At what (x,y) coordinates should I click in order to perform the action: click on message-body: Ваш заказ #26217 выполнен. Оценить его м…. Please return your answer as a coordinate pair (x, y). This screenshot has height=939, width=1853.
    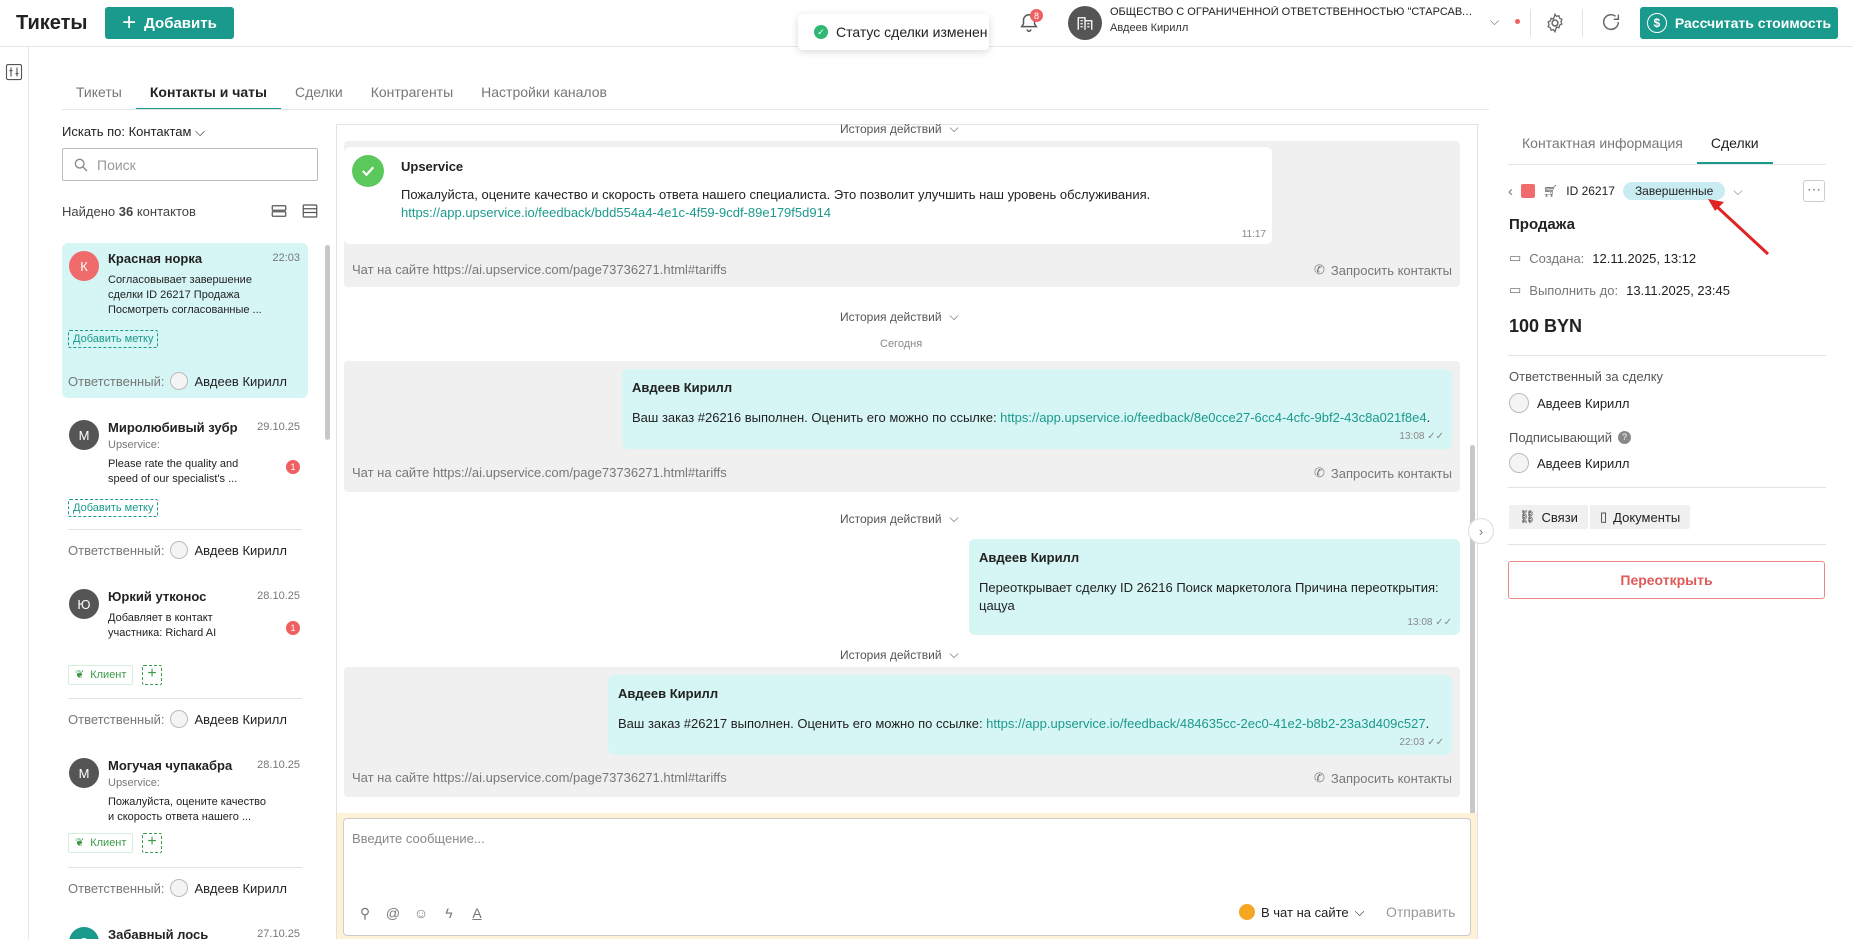
    Looking at the image, I should click on (802, 723).